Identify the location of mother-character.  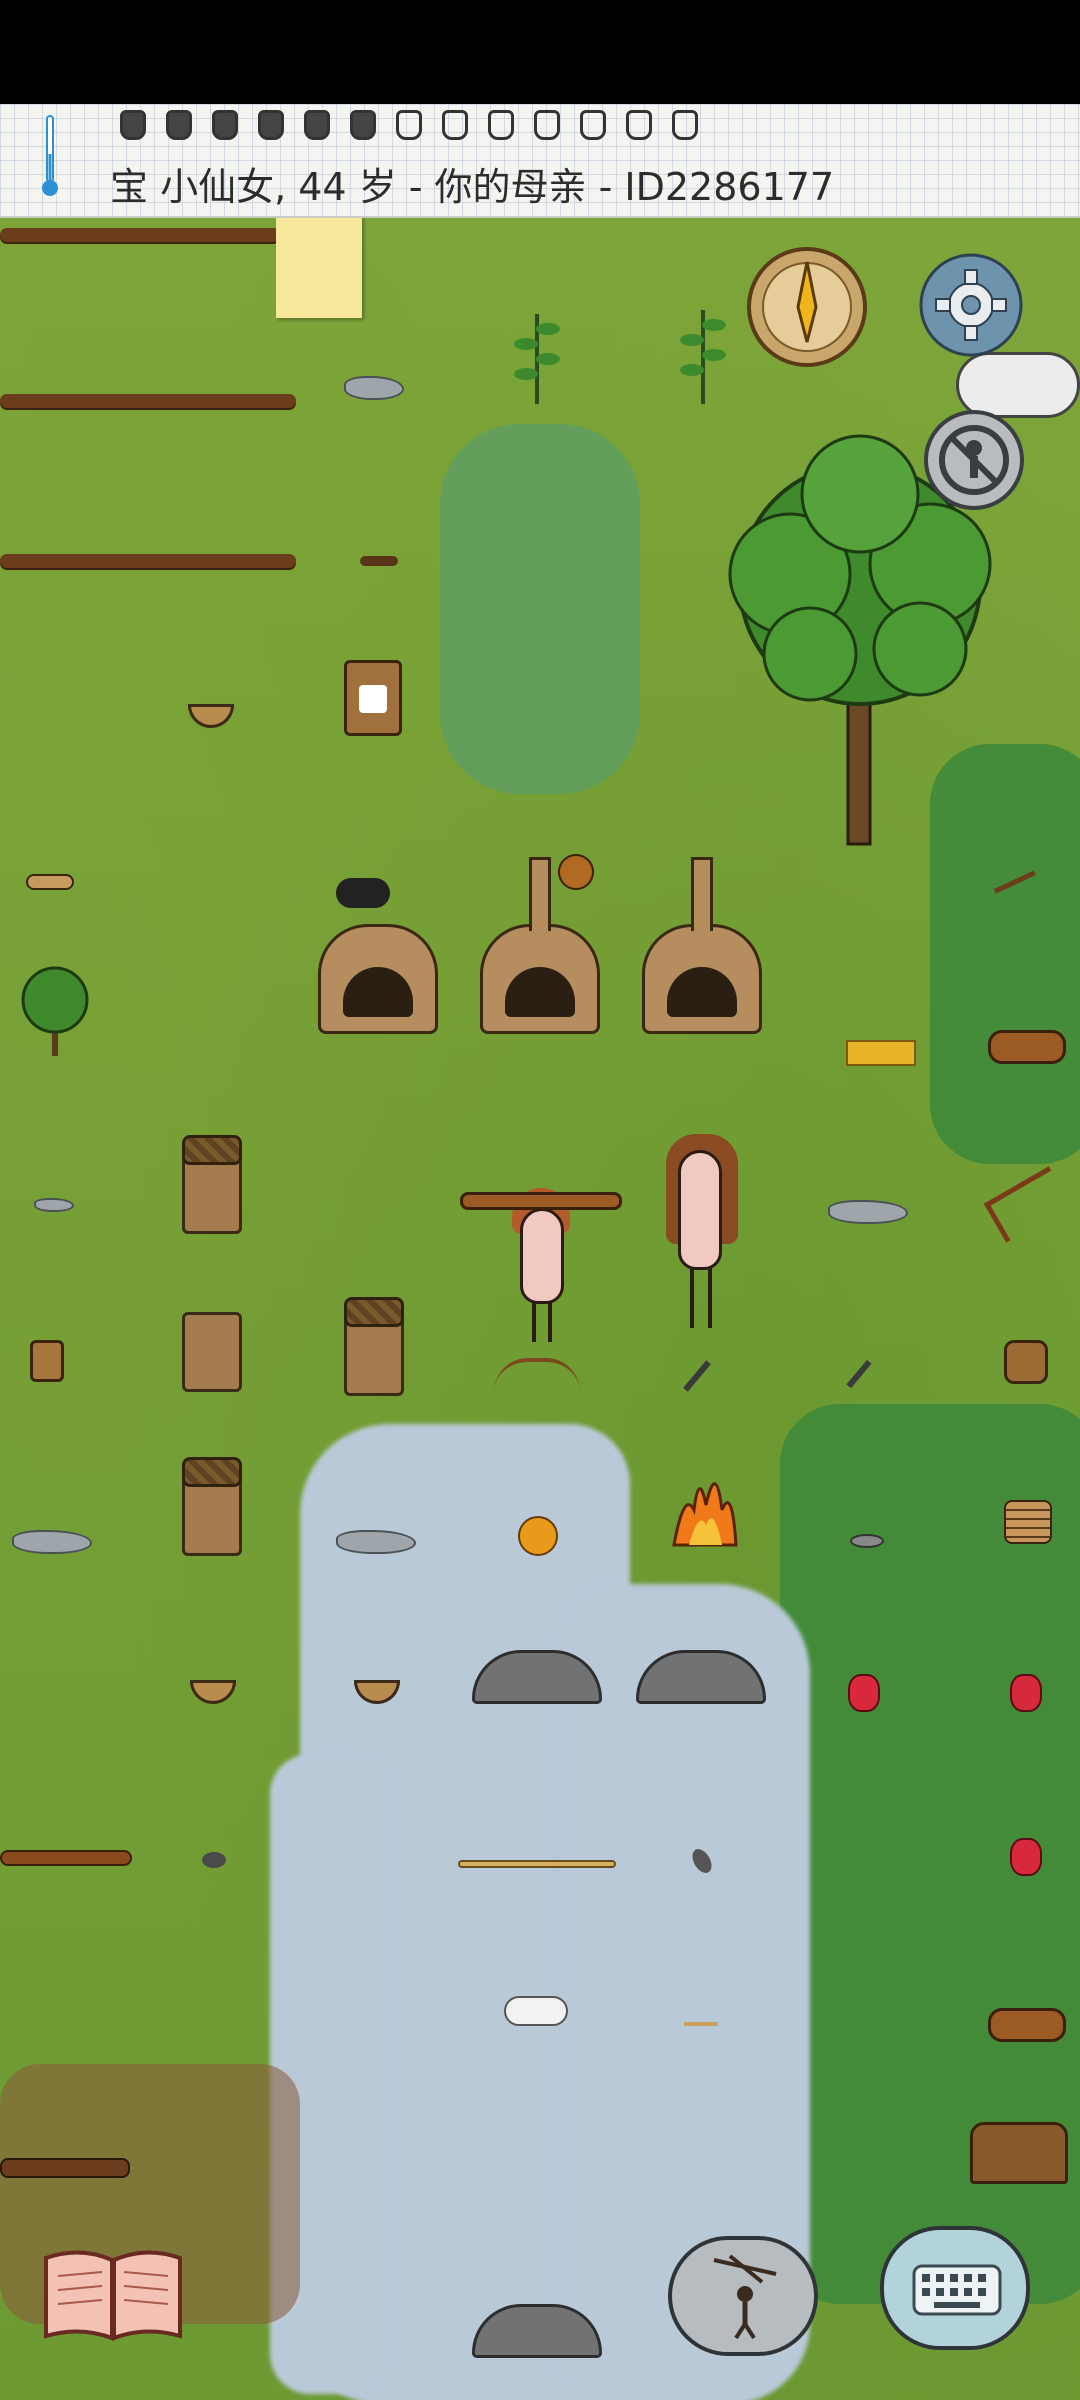
(700, 1264).